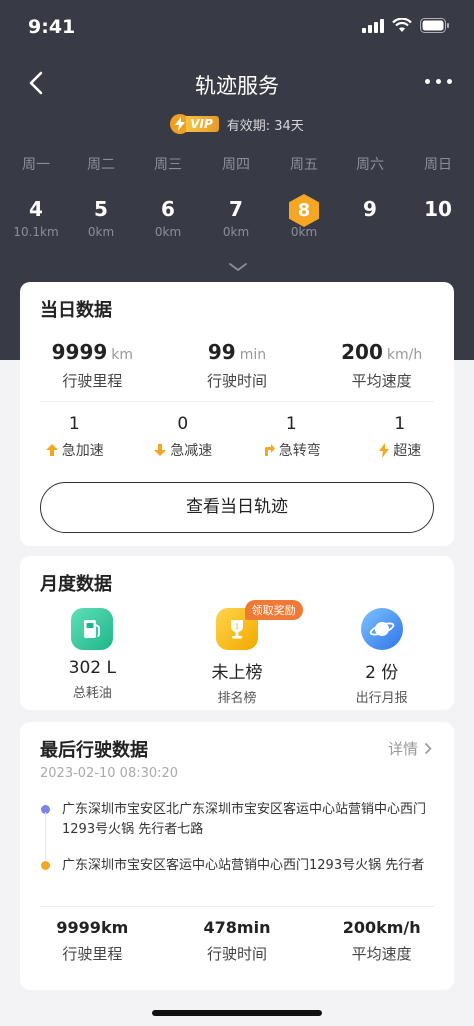 The height and width of the screenshot is (1026, 474). Describe the element at coordinates (76, 310) in the screenshot. I see `card-title: 当日数据` at that location.